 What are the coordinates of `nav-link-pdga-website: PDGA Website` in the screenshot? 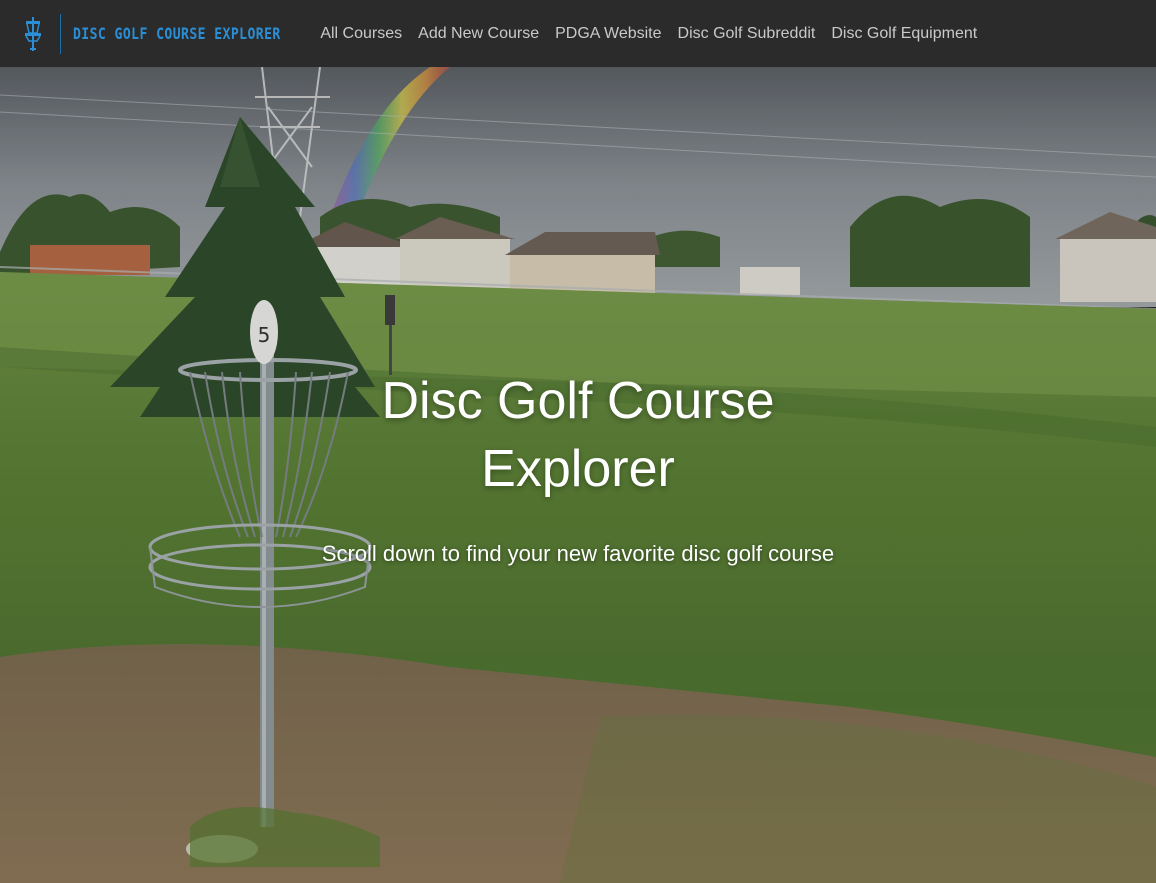 It's located at (608, 34).